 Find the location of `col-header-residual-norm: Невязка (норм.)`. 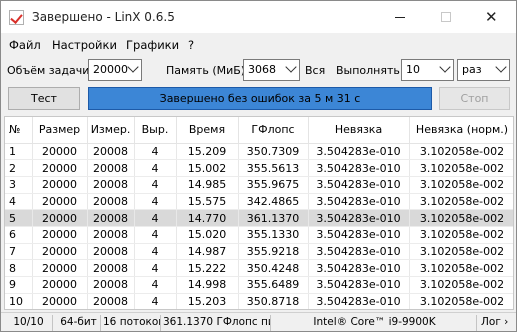

col-header-residual-norm: Невязка (норм.) is located at coordinates (461, 130).